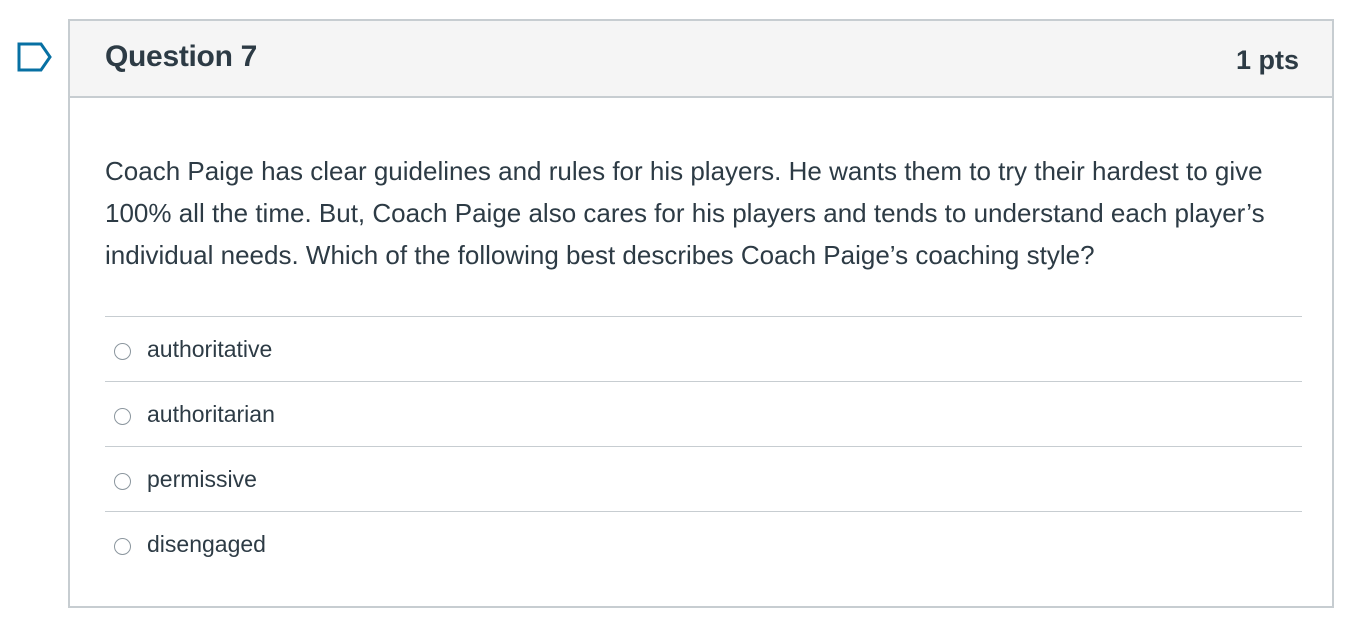 The width and height of the screenshot is (1346, 640). Describe the element at coordinates (206, 544) in the screenshot. I see `answer-label: disengaged` at that location.